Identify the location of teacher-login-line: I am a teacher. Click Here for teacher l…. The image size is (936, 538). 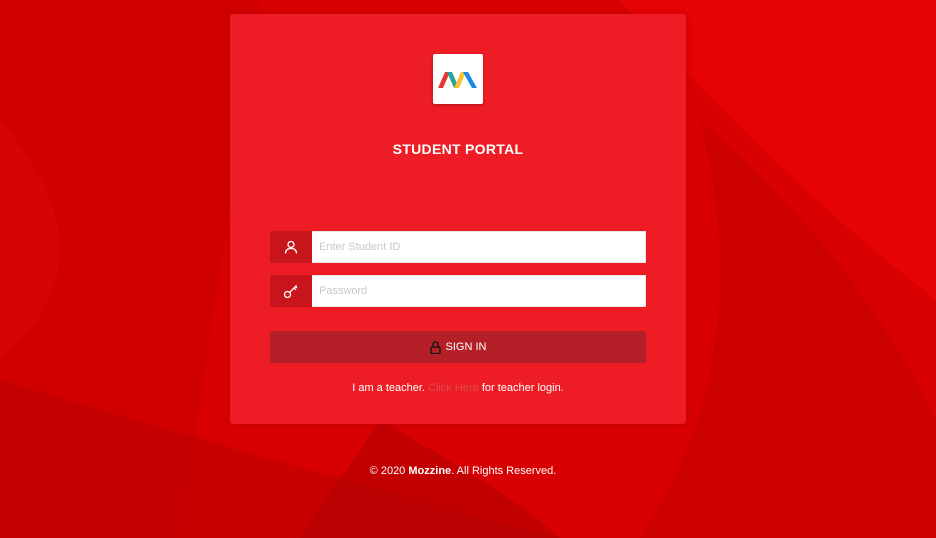
(458, 388).